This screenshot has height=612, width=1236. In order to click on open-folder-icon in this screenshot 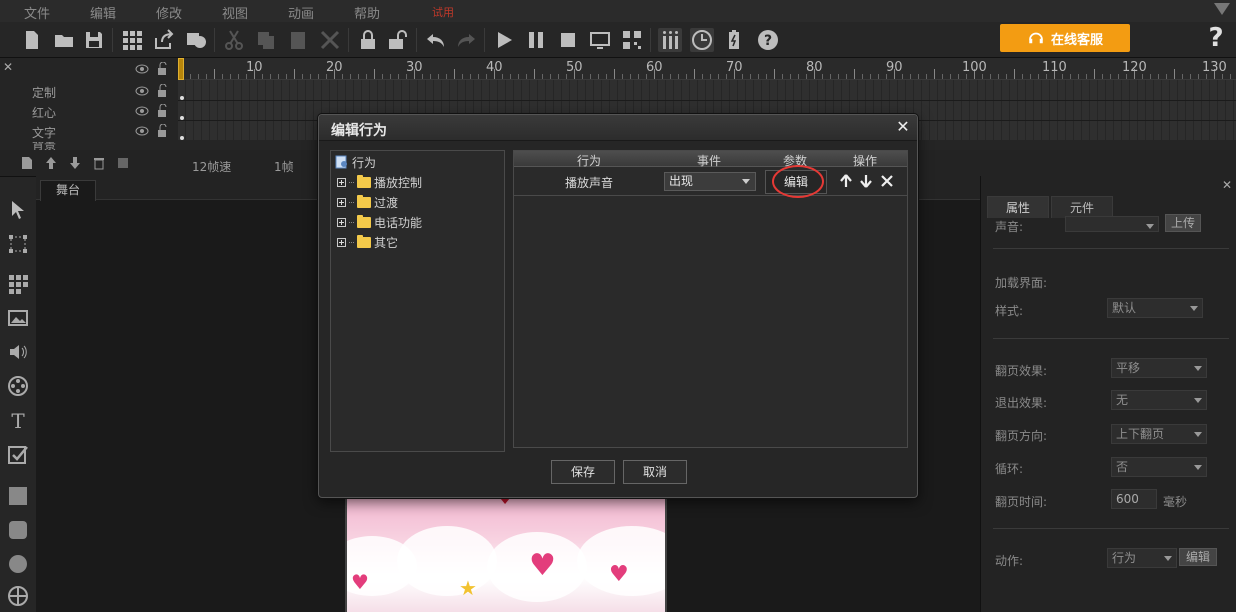, I will do `click(64, 40)`.